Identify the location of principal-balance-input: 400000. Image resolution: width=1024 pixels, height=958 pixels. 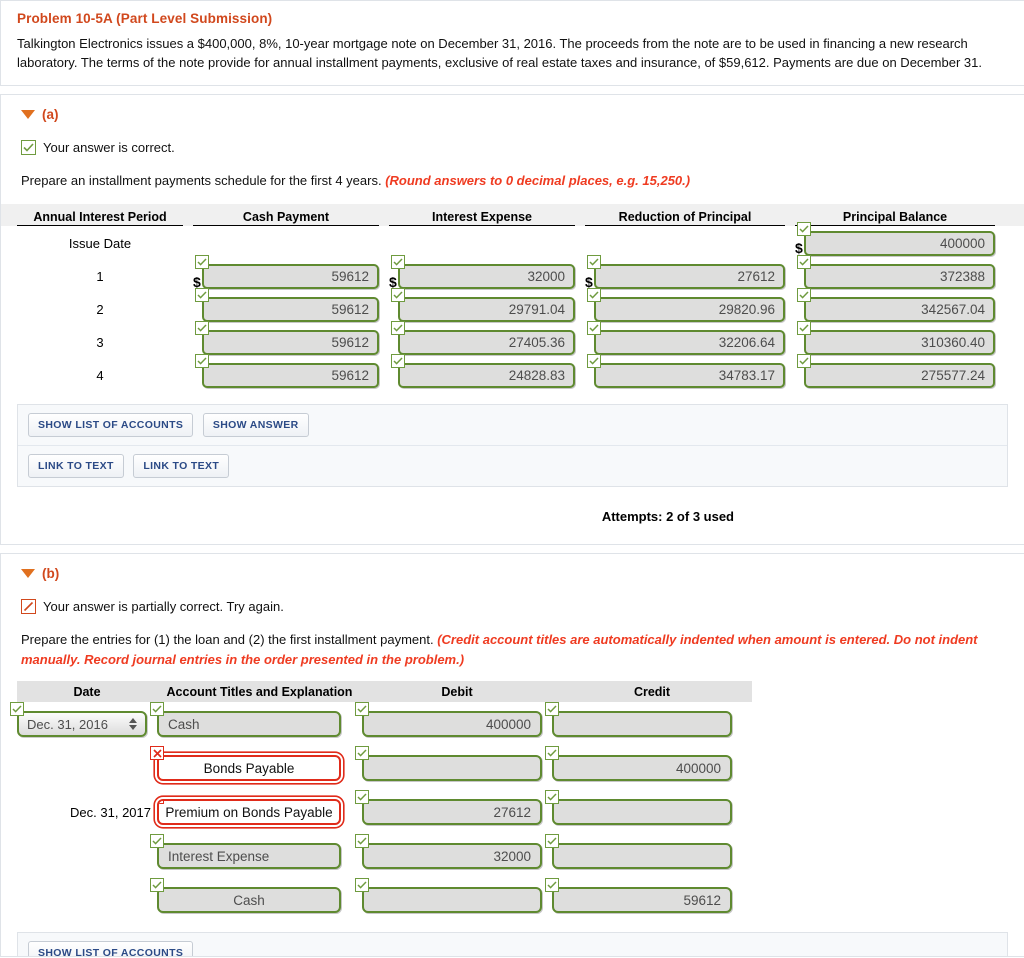
(896, 238).